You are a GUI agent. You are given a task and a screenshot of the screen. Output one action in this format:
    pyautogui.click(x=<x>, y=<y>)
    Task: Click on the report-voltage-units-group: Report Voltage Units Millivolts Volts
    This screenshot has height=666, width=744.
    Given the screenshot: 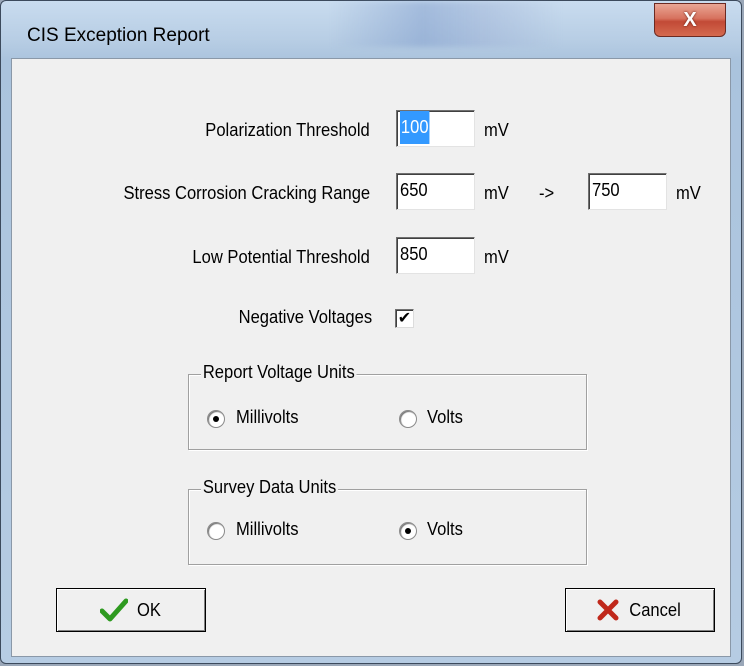 What is the action you would take?
    pyautogui.click(x=387, y=406)
    